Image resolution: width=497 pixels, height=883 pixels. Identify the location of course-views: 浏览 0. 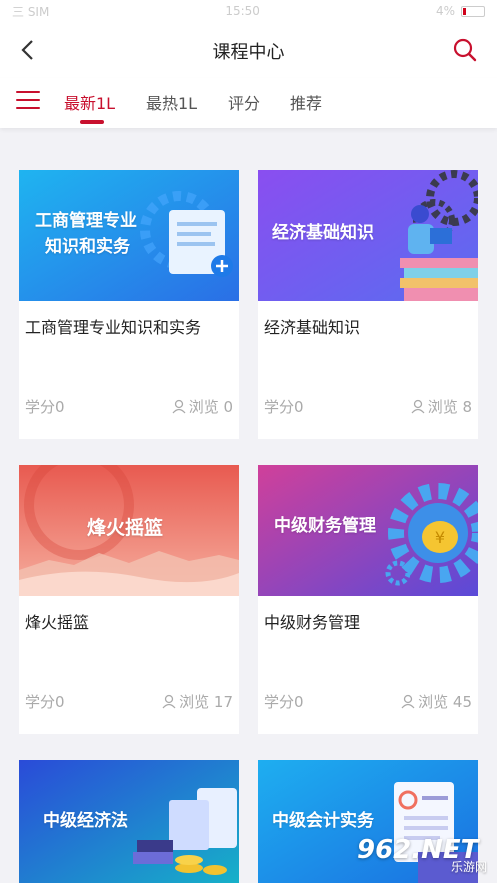
(202, 406).